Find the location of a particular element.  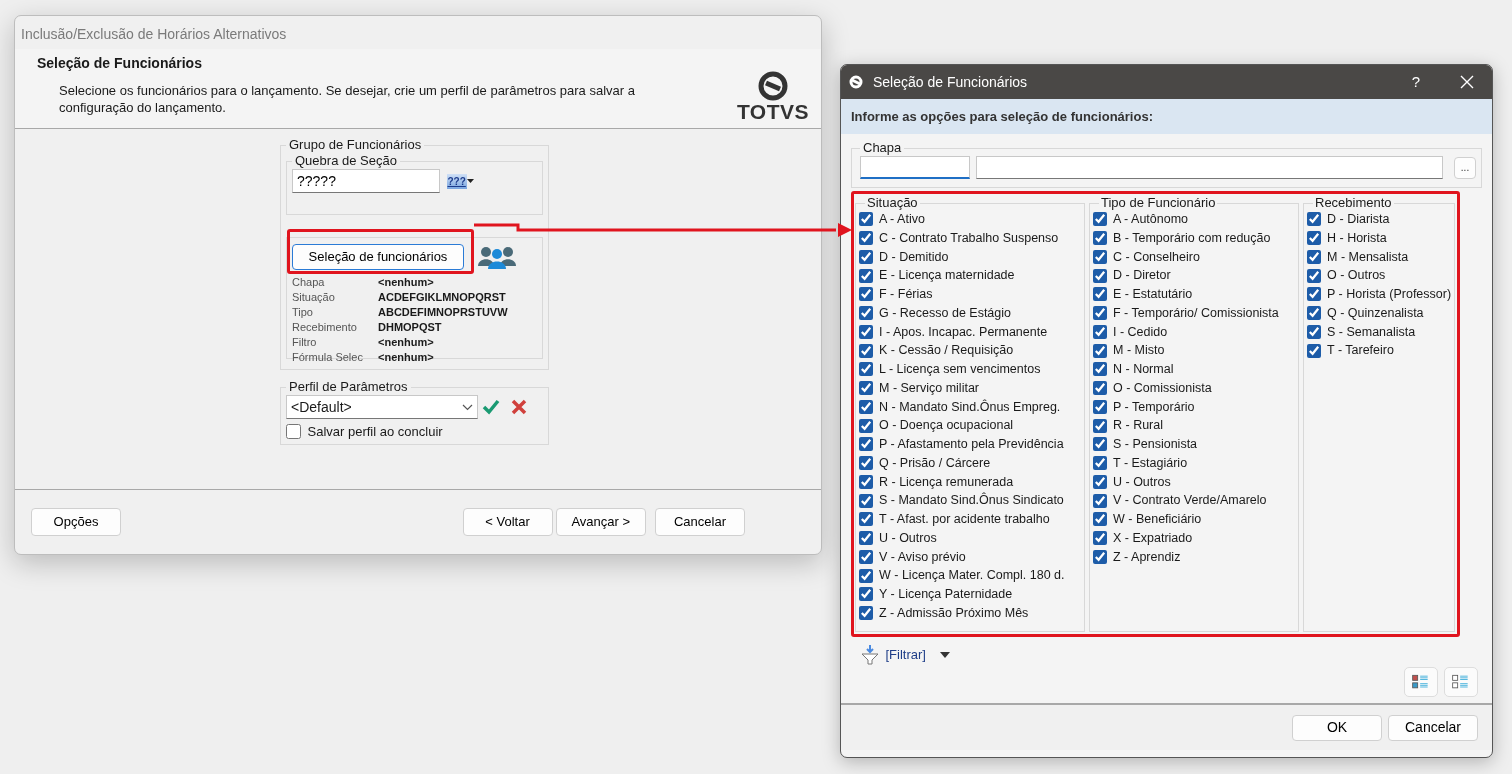

summary-value: DHMOPQST is located at coordinates (410, 327).